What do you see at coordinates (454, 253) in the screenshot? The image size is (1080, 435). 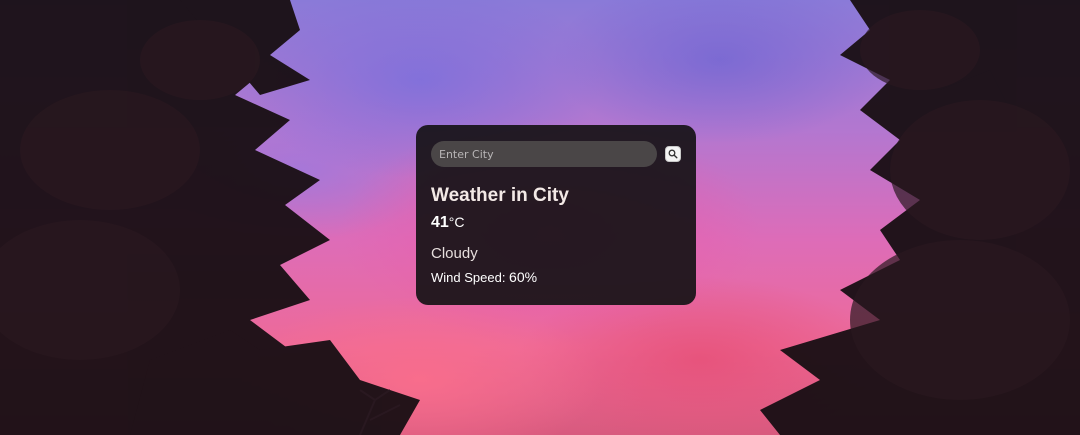 I see `weather-condition: Cloudy` at bounding box center [454, 253].